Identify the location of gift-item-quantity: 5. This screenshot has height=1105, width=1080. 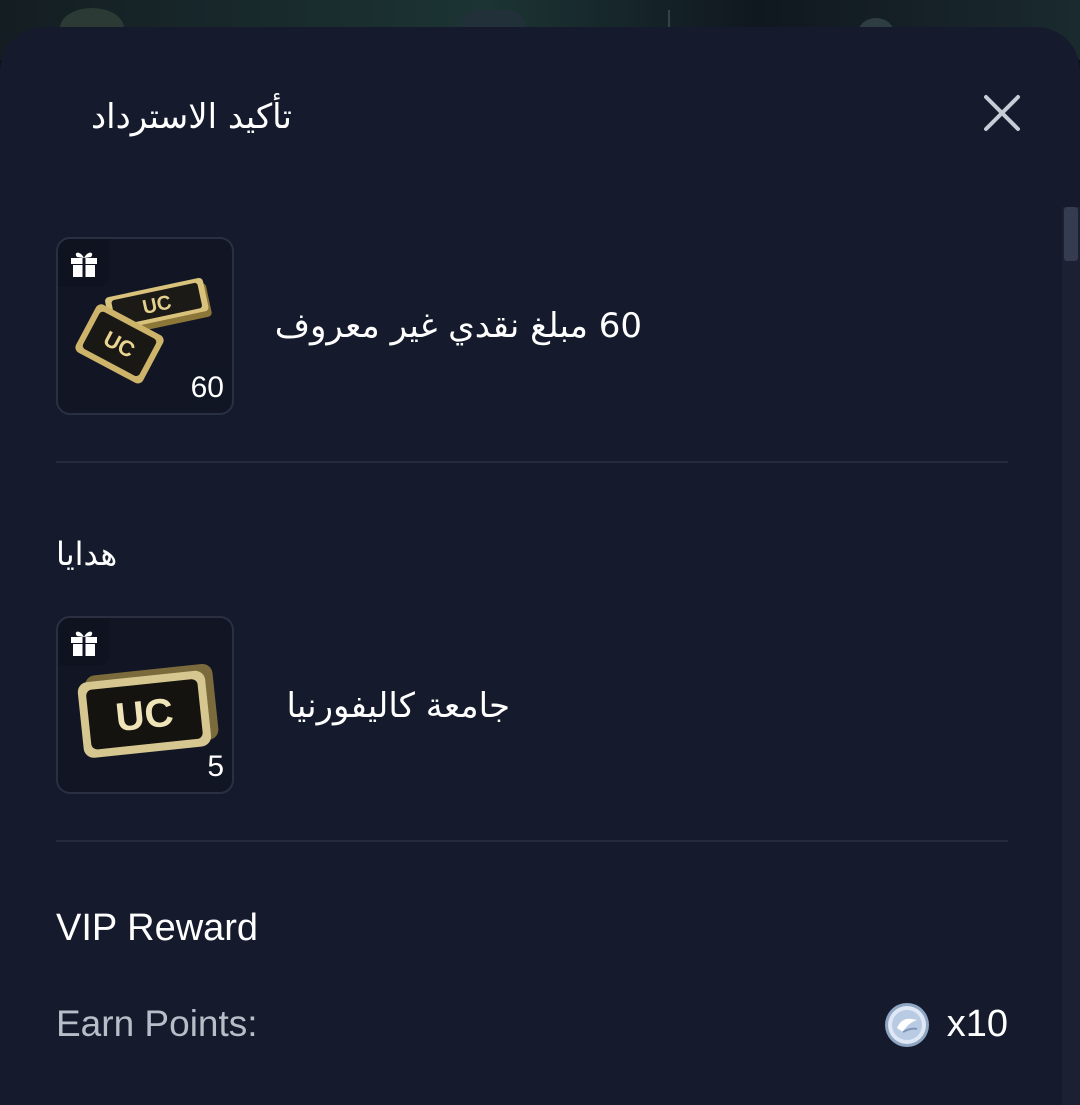
(215, 767).